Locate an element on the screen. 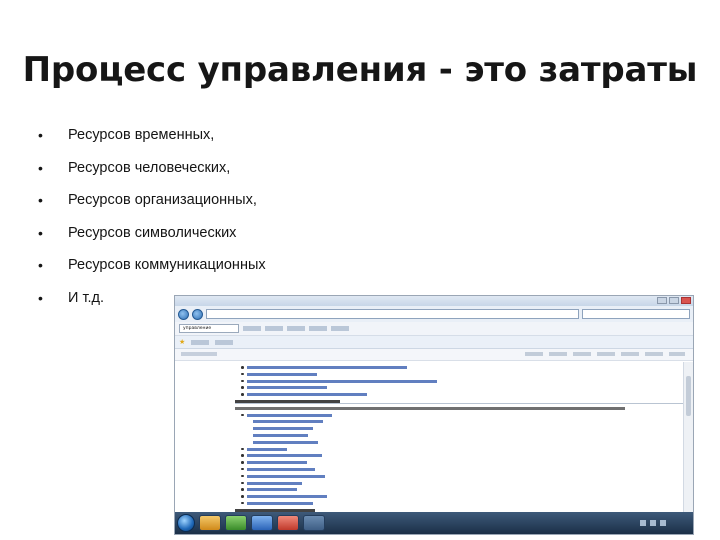  bullet-item: • Ресурсов человеческих, is located at coordinates (248, 174).